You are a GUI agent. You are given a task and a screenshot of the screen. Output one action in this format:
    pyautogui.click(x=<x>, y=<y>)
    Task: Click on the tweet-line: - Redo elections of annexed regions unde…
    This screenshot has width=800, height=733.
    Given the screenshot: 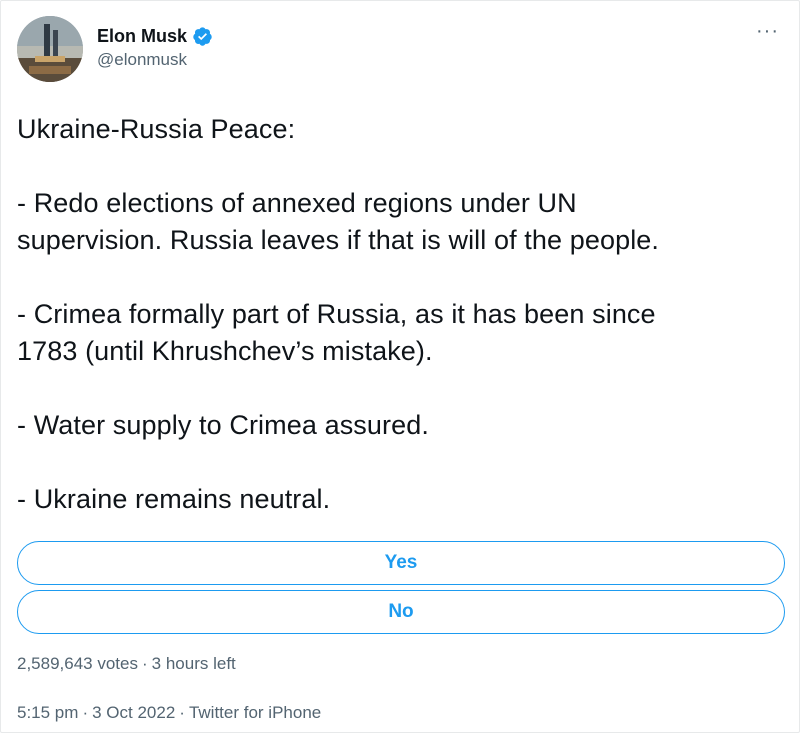 What is the action you would take?
    pyautogui.click(x=297, y=203)
    